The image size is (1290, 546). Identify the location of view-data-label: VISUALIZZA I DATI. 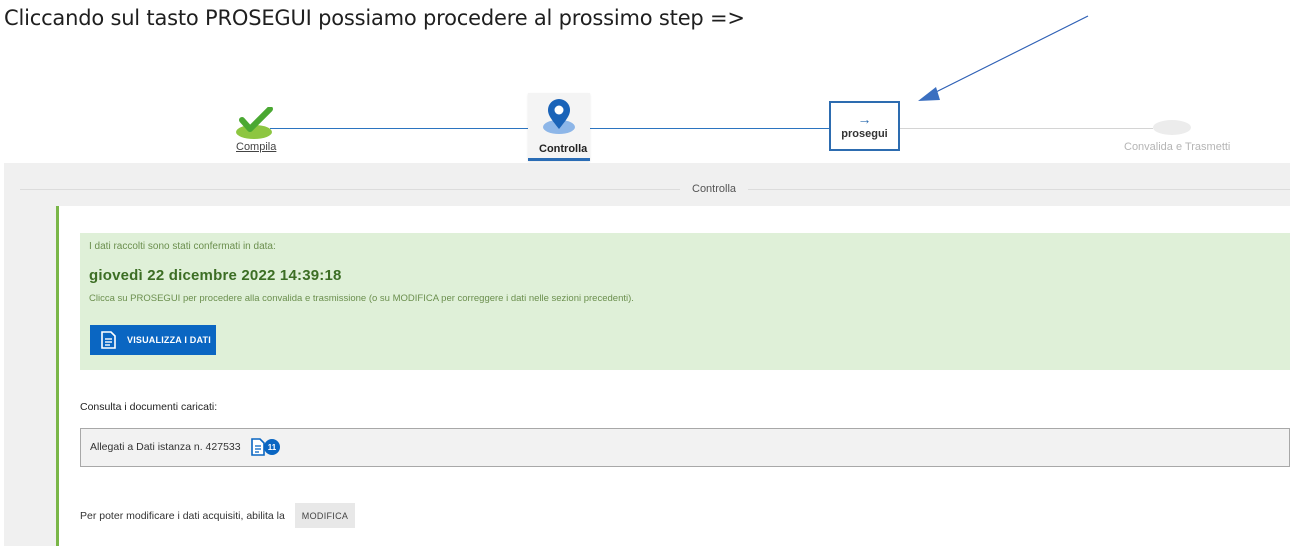
(169, 340).